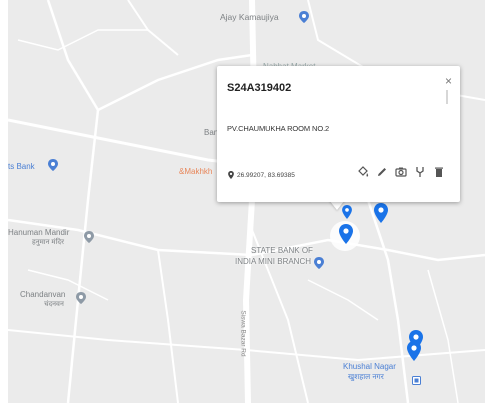  Describe the element at coordinates (231, 175) in the screenshot. I see `location-pin-icon` at that location.